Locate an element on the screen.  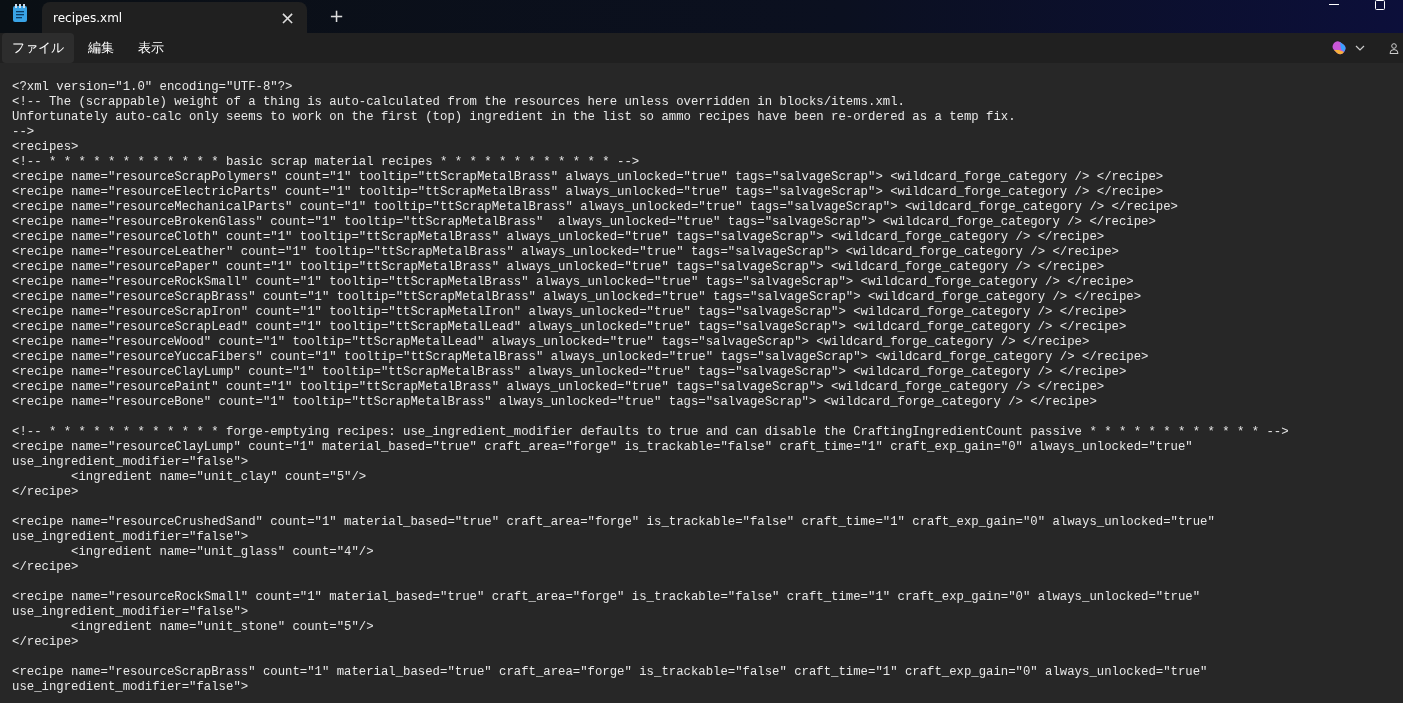
code-line: <!-- The (scrappable) weight of a thing is auto-calculated from the resources here unless overridden in blocks/items.xml. is located at coordinates (458, 102).